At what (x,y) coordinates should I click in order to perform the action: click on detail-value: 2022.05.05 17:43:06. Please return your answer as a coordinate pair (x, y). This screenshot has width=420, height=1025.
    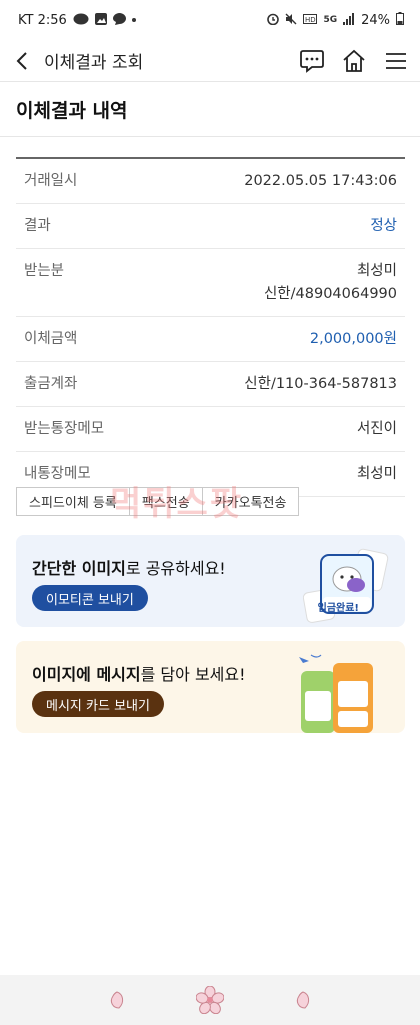
    Looking at the image, I should click on (320, 181).